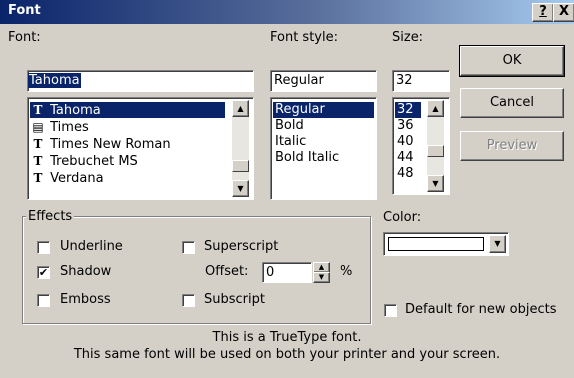 The image size is (574, 378). Describe the element at coordinates (512, 103) in the screenshot. I see `cancel-button: Cancel` at that location.